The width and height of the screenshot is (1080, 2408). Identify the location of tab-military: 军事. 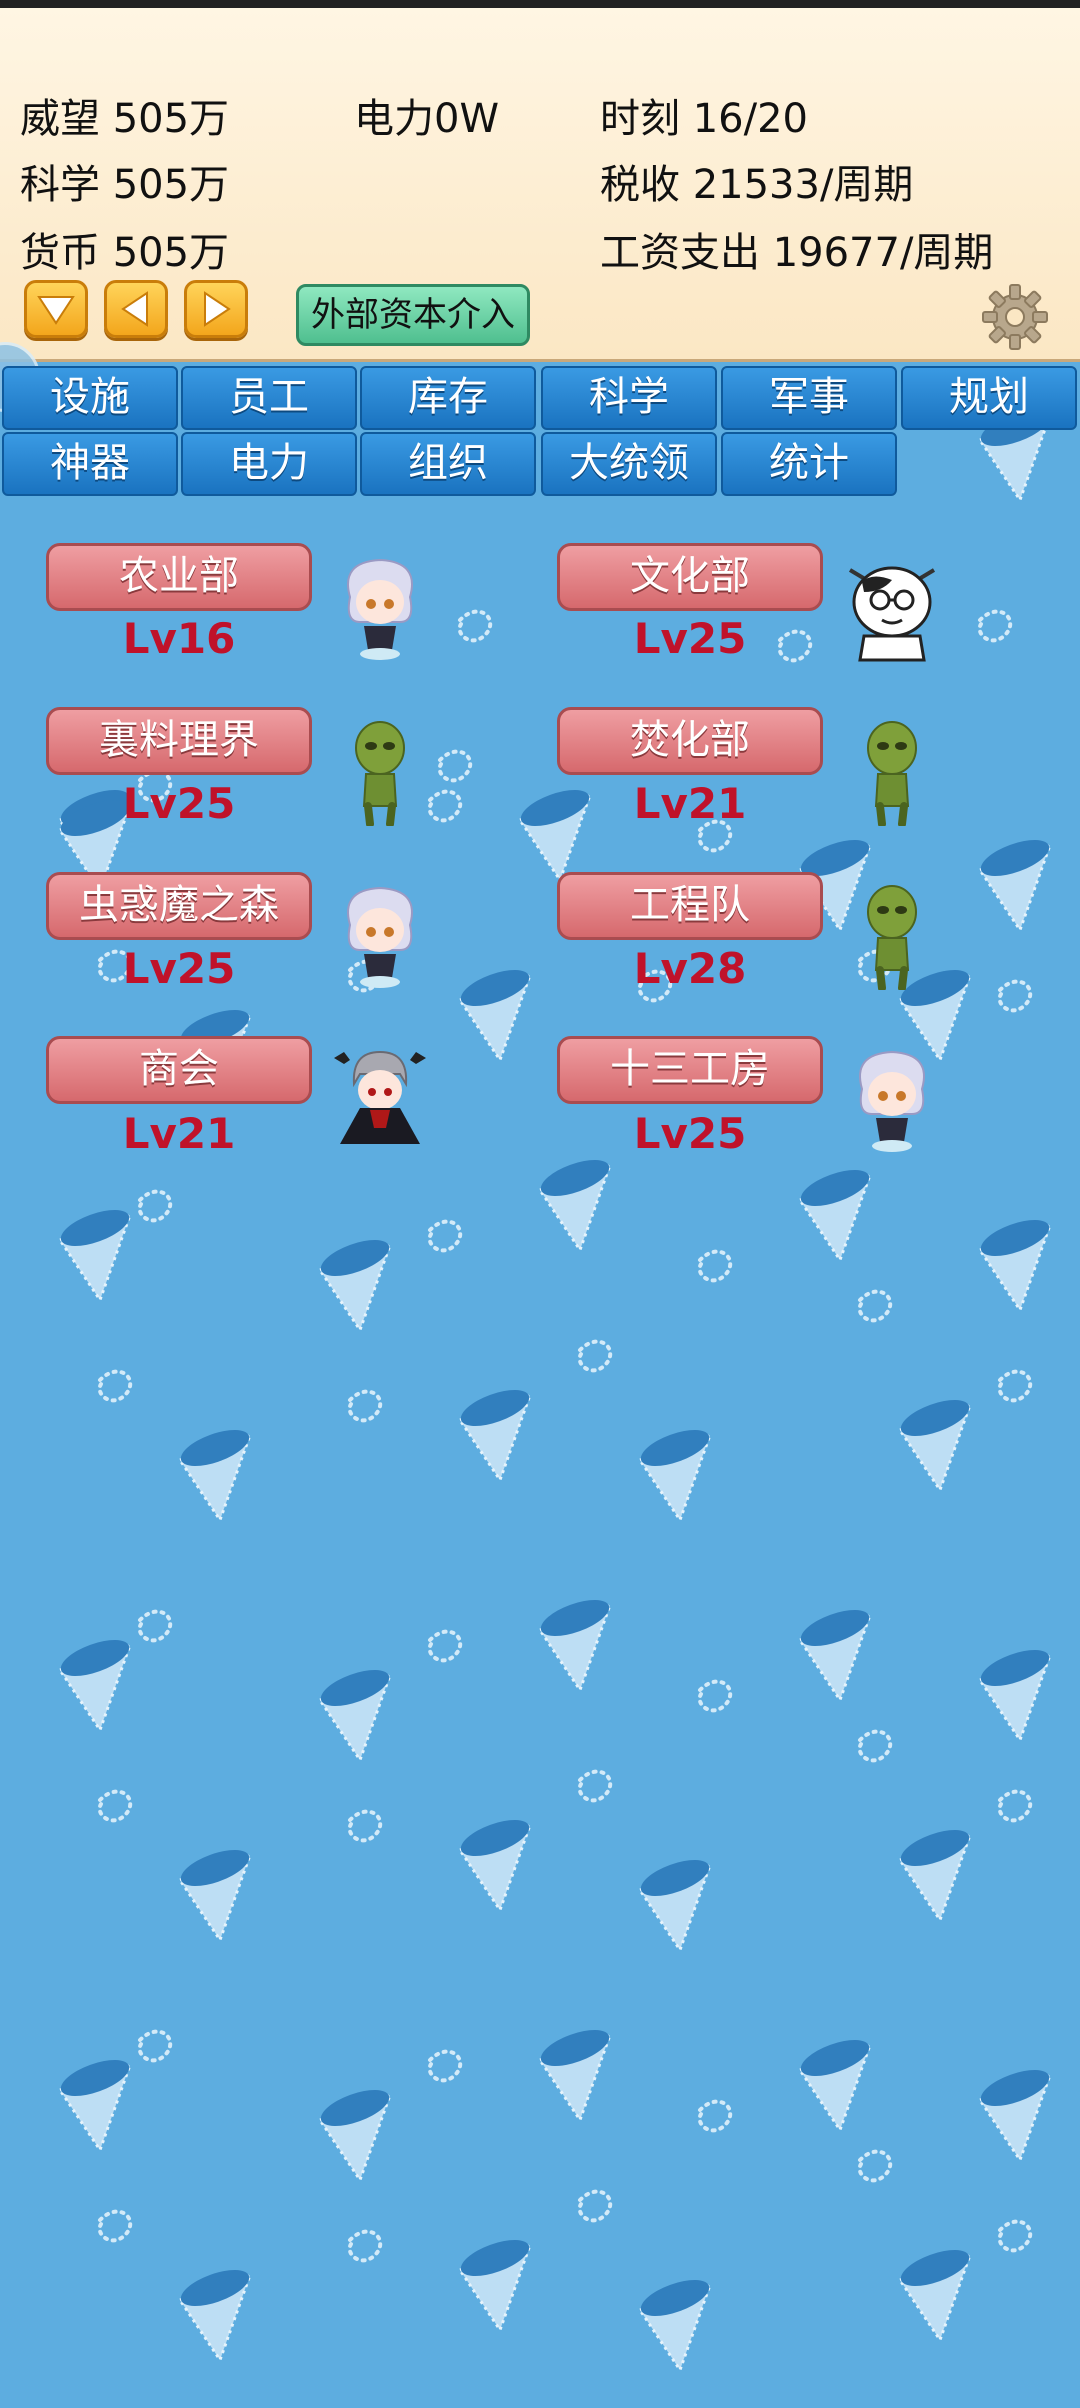
(809, 398).